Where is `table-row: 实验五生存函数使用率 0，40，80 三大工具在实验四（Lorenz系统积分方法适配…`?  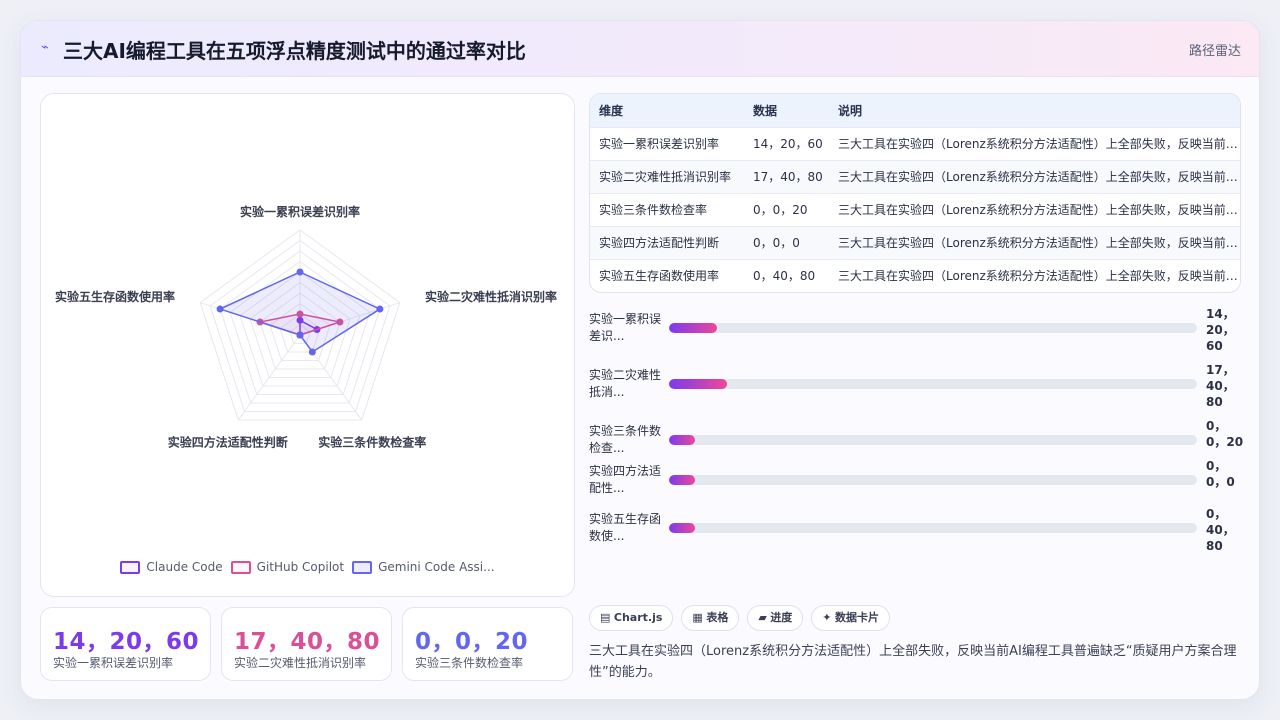 table-row: 实验五生存函数使用率 0，40，80 三大工具在实验四（Lorenz系统积分方法适配… is located at coordinates (915, 275).